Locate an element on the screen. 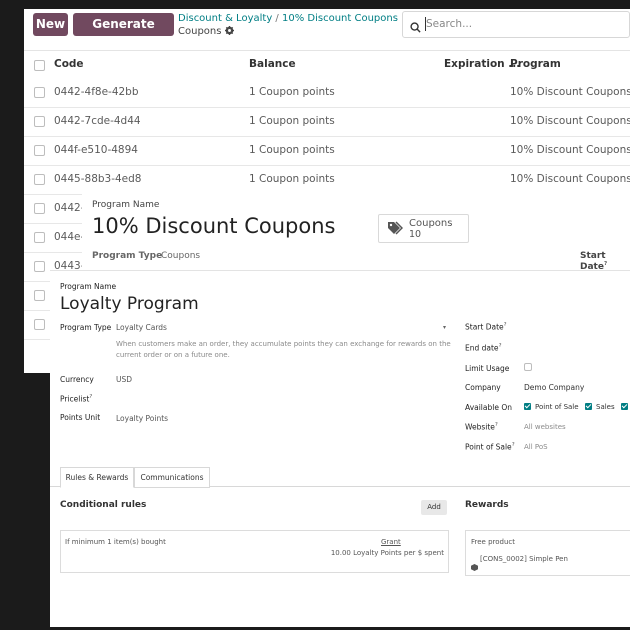  coupons-smart-button: Coupons 10 is located at coordinates (423, 228).